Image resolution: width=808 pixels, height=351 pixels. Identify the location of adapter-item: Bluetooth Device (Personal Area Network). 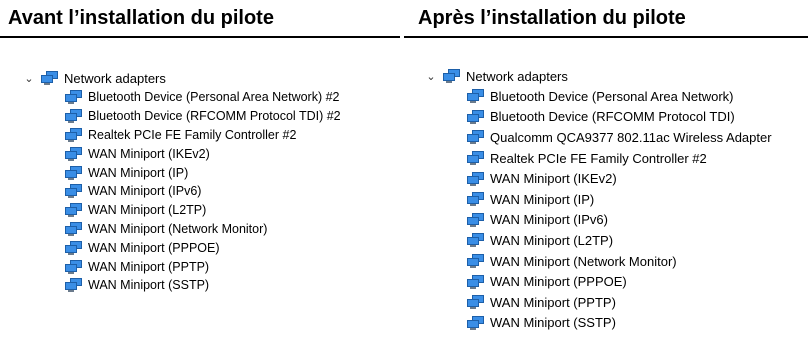
(637, 96).